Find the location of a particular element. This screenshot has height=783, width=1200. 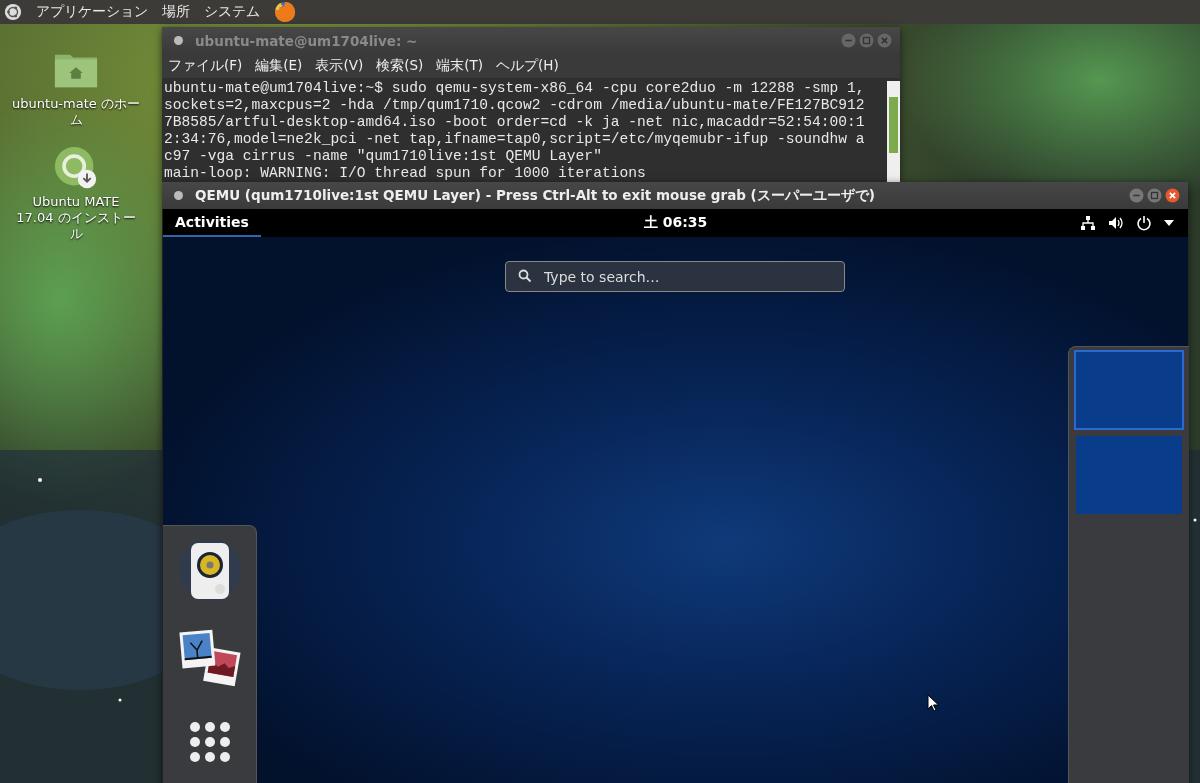

terminal-line: main-loop: WARNING: I/O thread spun for 1000 iterations is located at coordinates (405, 173).